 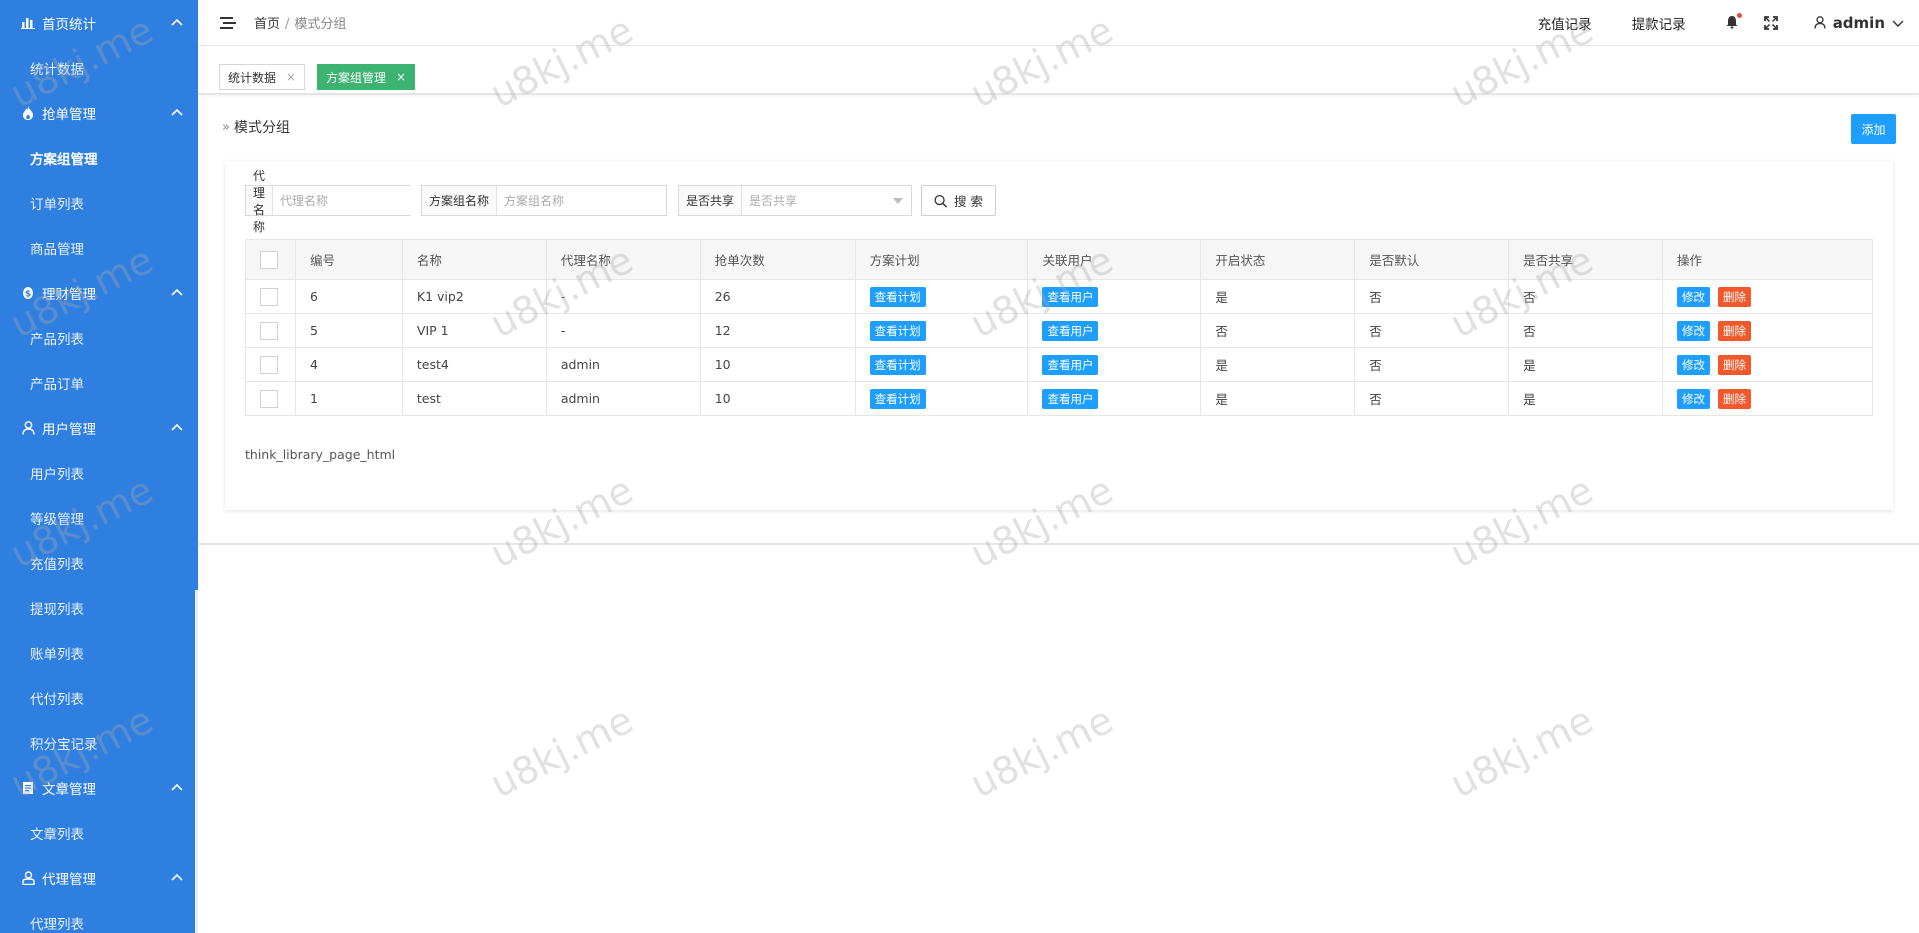 What do you see at coordinates (28, 428) in the screenshot?
I see `user-icon` at bounding box center [28, 428].